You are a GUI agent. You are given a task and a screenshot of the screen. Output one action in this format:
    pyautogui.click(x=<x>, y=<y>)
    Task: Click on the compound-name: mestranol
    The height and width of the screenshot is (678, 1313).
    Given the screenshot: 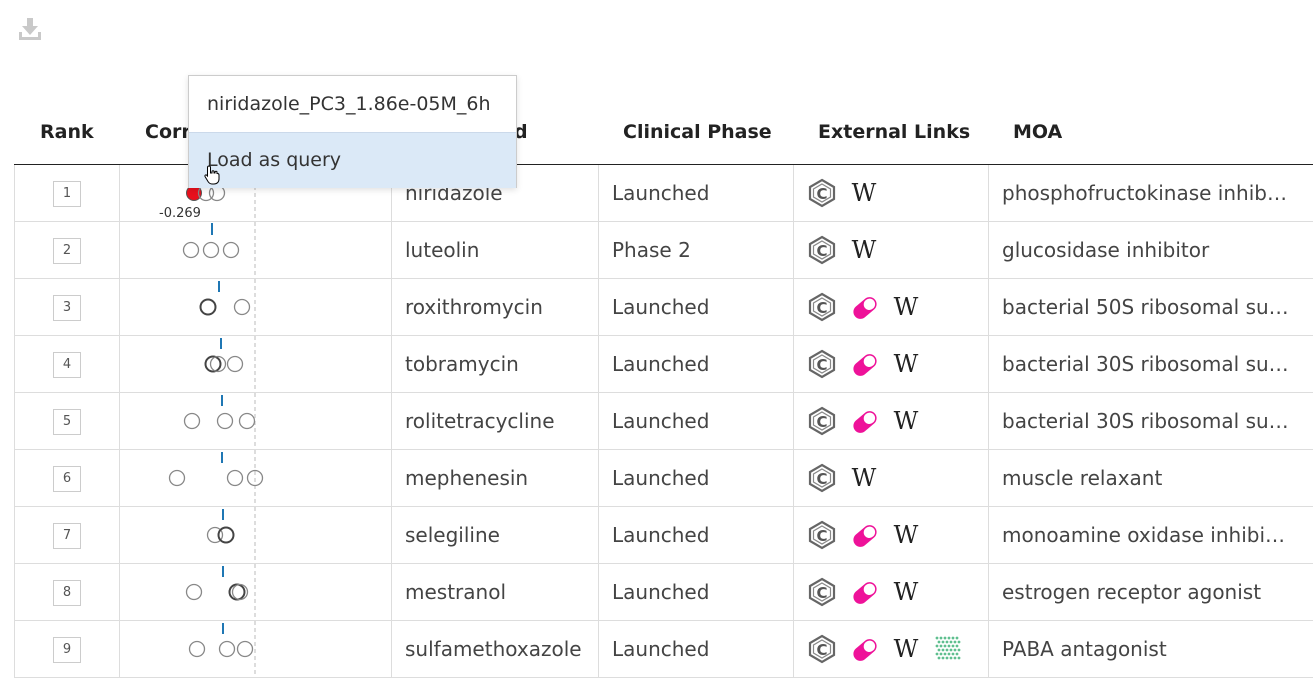 What is the action you would take?
    pyautogui.click(x=455, y=592)
    